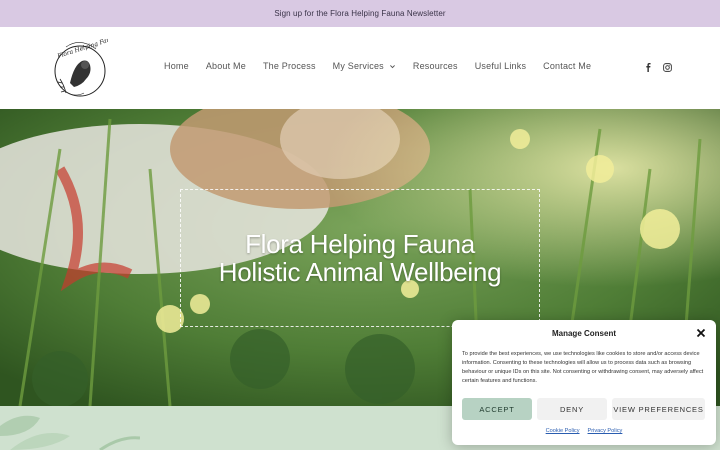  What do you see at coordinates (605, 431) in the screenshot?
I see `privacy-policy-link: Privacy Policy` at bounding box center [605, 431].